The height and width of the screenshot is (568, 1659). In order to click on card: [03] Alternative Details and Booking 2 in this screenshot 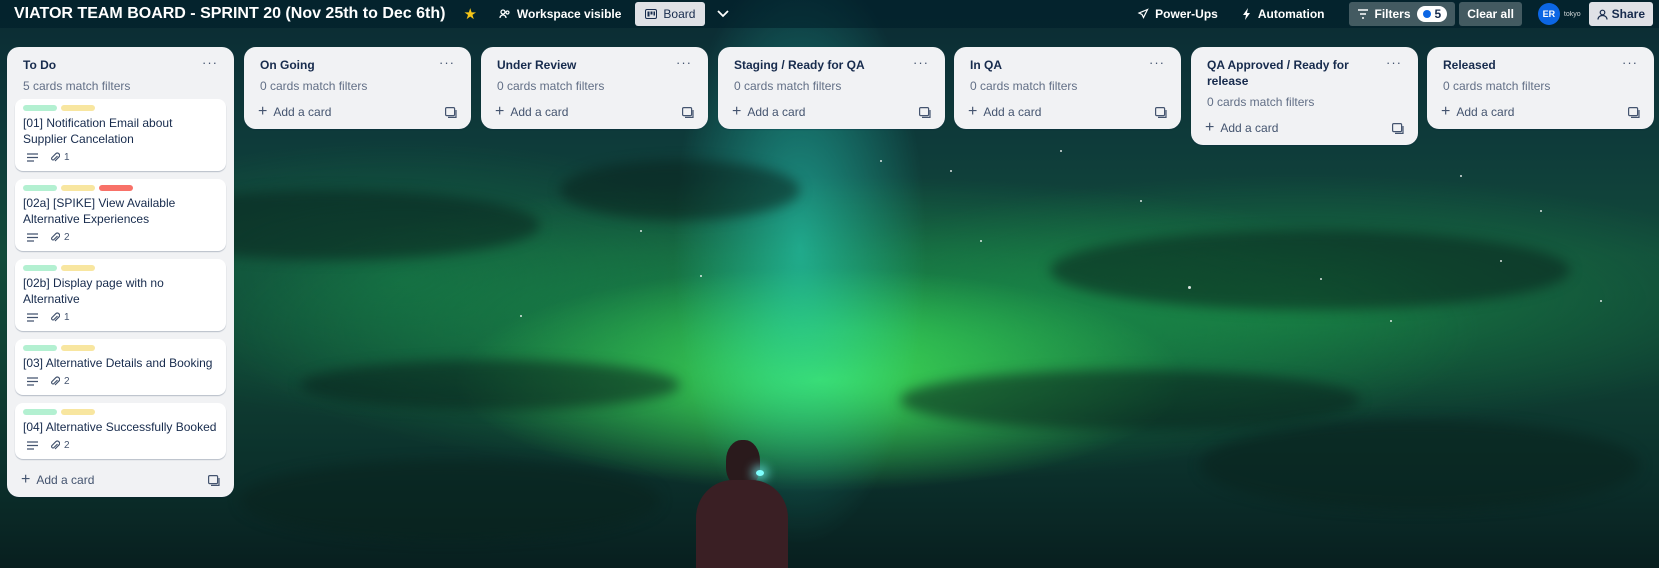, I will do `click(120, 367)`.